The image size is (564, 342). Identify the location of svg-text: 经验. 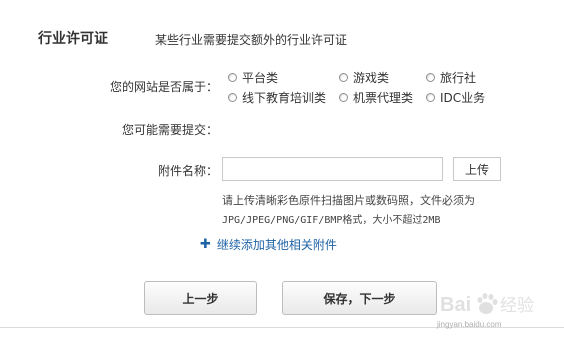
(517, 306).